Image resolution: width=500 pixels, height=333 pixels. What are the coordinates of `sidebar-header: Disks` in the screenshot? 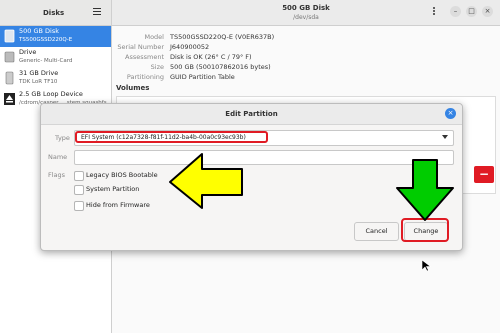 It's located at (56, 13).